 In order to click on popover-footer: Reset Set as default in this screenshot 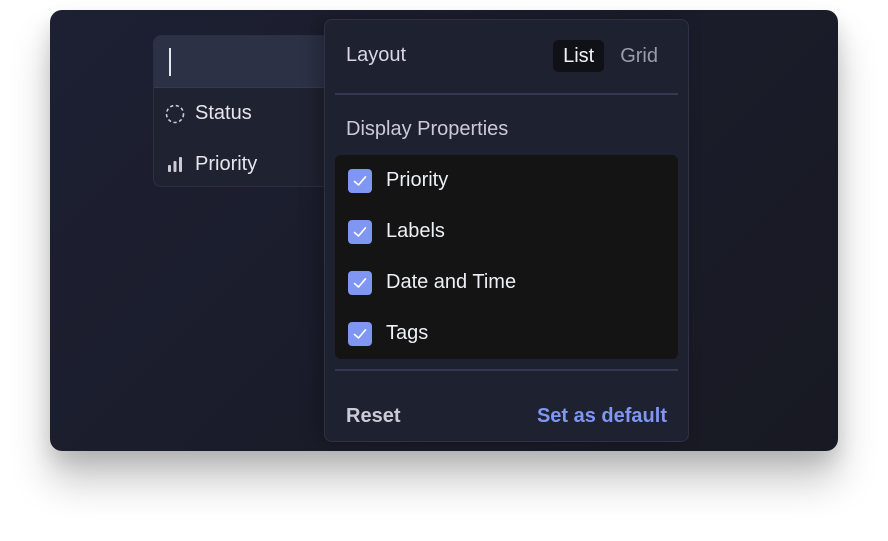, I will do `click(506, 411)`.